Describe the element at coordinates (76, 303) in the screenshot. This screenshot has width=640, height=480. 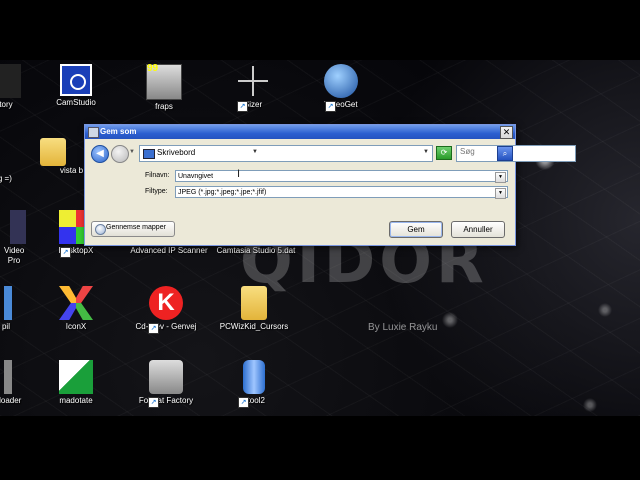
I see `iconx-icon` at that location.